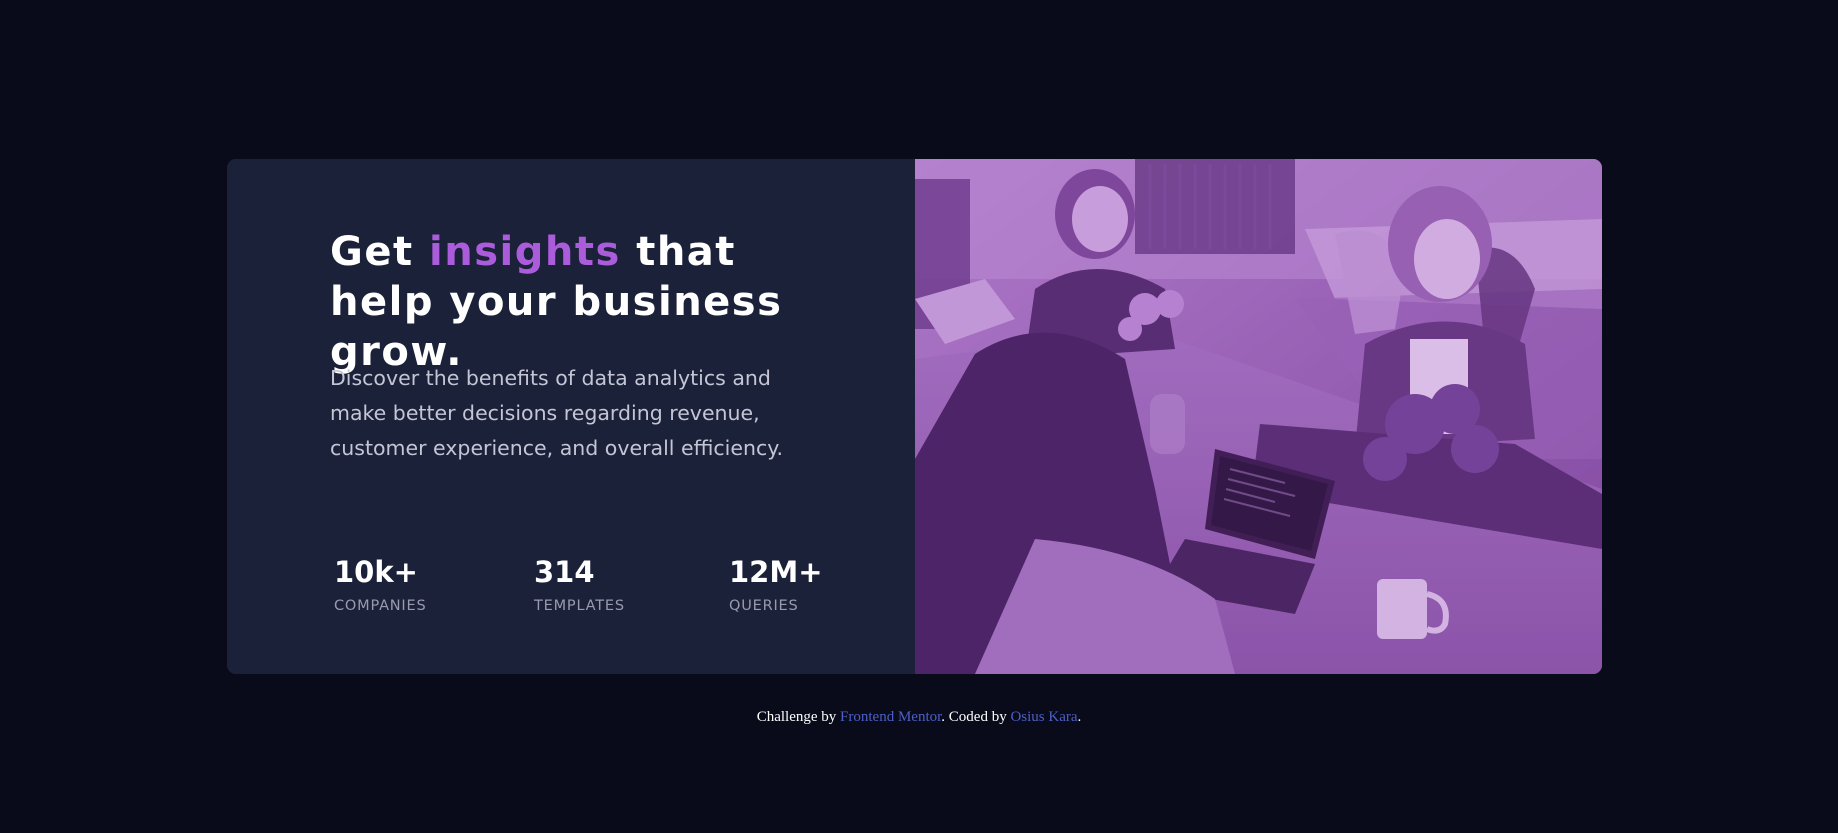  I want to click on stat-label: COMPANIES, so click(380, 606).